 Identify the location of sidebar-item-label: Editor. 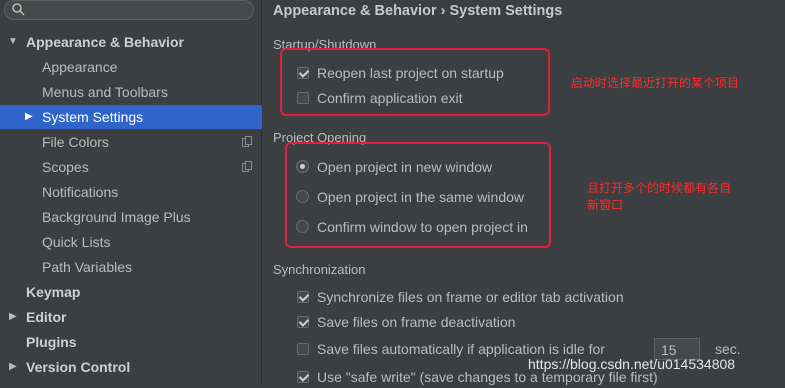
(46, 317).